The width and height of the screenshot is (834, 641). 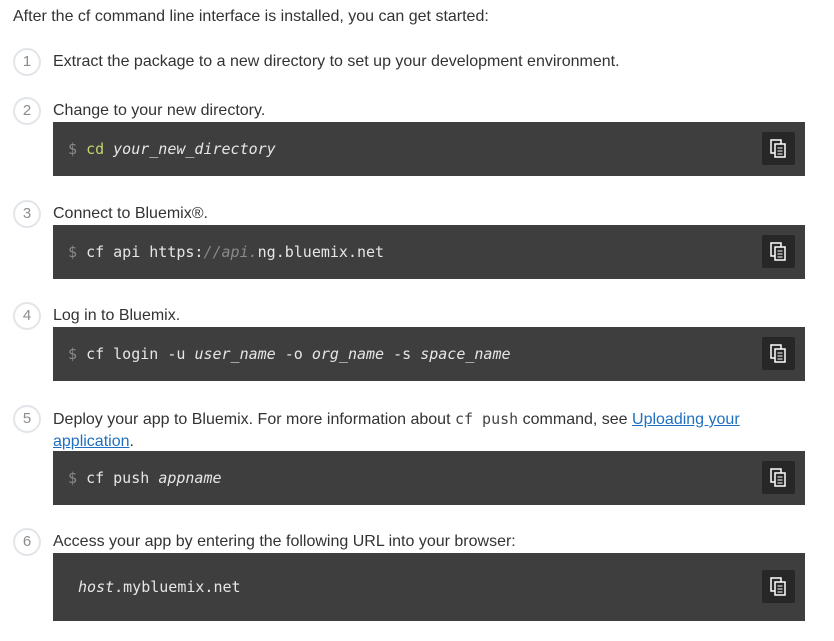 I want to click on code-block: $ cf api https://api.ng.bluemix.net, so click(x=429, y=252).